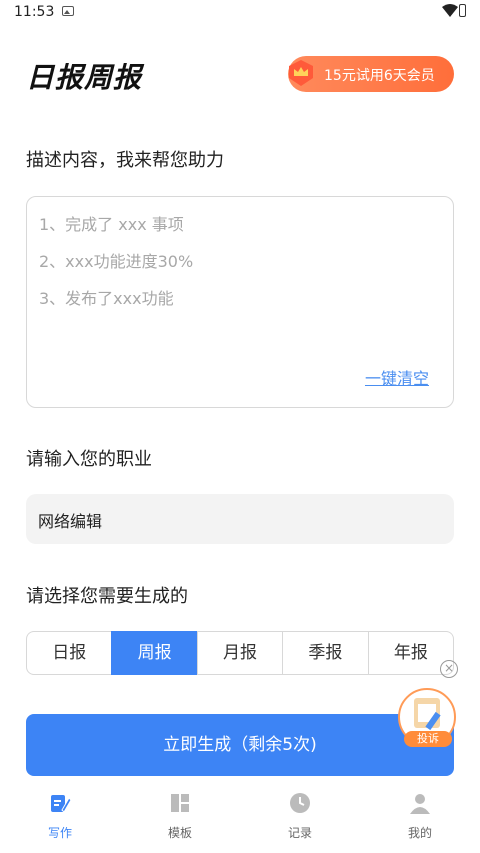  I want to click on describe-label: 描述内容，我来帮您助力, so click(125, 160).